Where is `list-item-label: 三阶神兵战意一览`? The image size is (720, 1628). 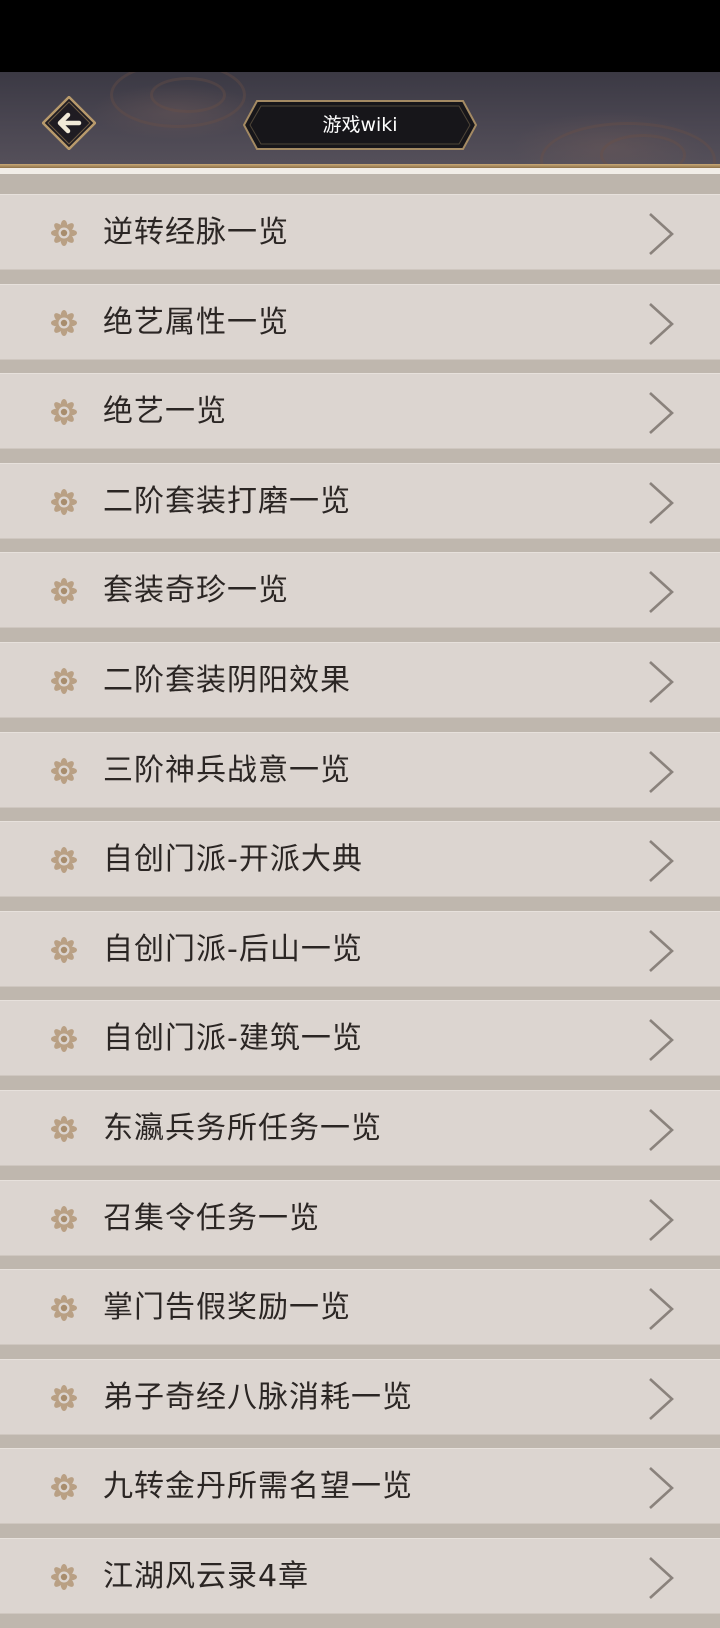
list-item-label: 三阶神兵战意一览 is located at coordinates (227, 770).